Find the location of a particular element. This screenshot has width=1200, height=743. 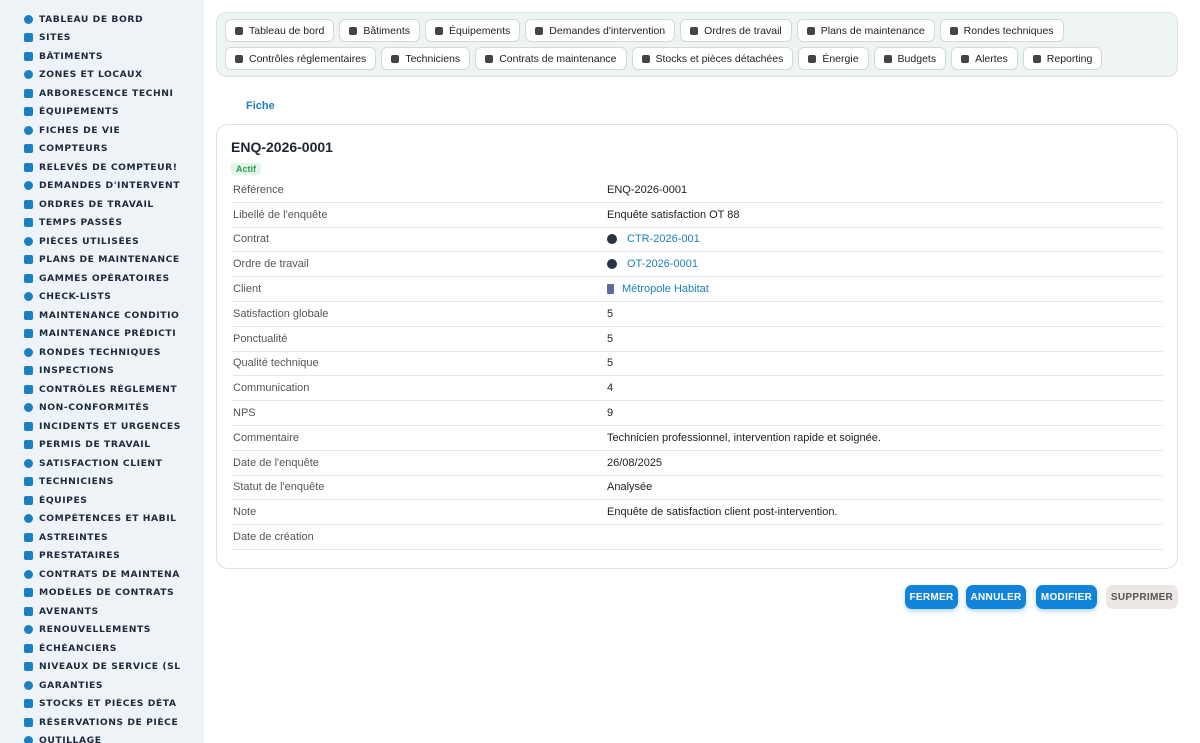

top-nav-button: Équipements is located at coordinates (473, 30).